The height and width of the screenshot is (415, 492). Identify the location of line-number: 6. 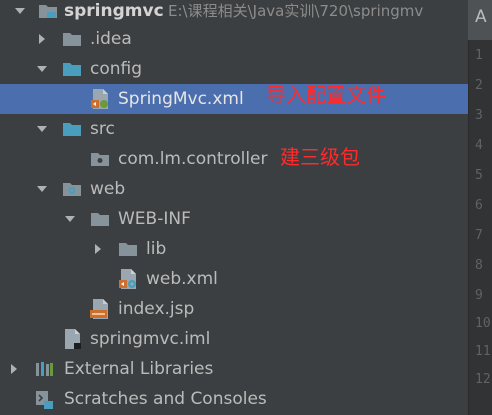
(479, 205).